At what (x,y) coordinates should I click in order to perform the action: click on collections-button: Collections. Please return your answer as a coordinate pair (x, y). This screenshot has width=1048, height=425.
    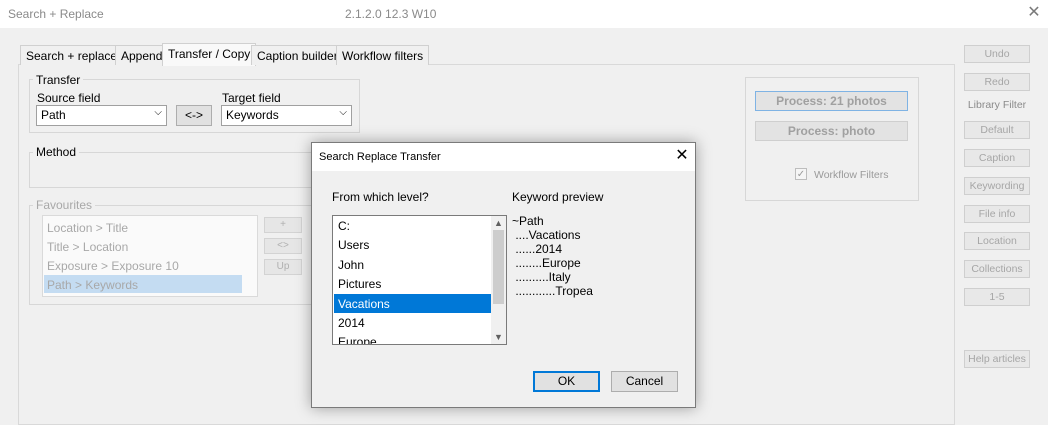
    Looking at the image, I should click on (997, 269).